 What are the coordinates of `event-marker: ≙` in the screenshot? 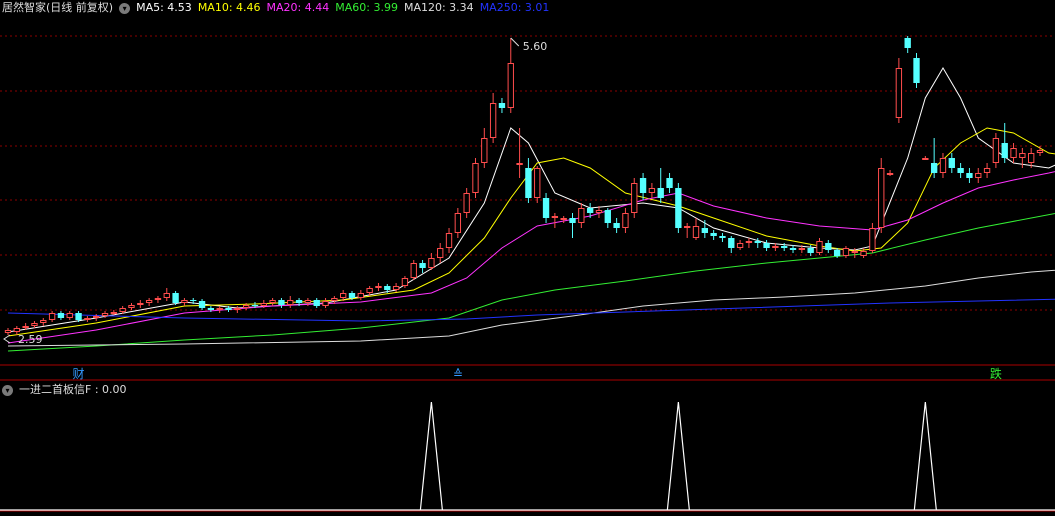 It's located at (458, 374).